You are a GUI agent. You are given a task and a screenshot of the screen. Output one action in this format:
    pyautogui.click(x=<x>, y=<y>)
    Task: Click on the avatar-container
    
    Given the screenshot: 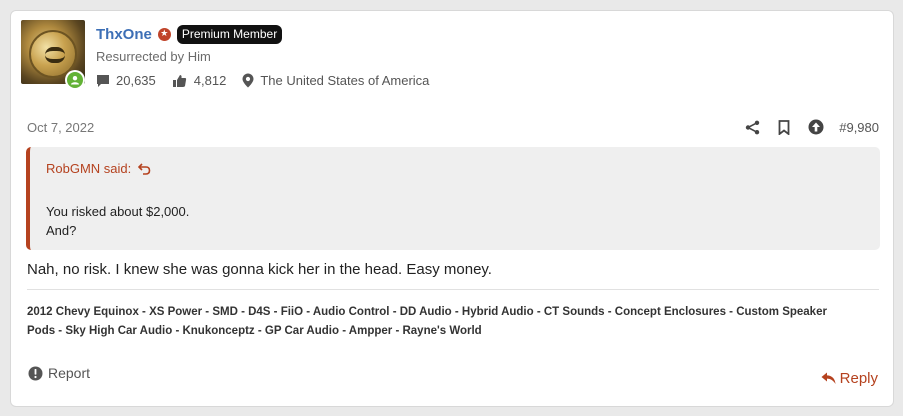 What is the action you would take?
    pyautogui.click(x=53, y=55)
    